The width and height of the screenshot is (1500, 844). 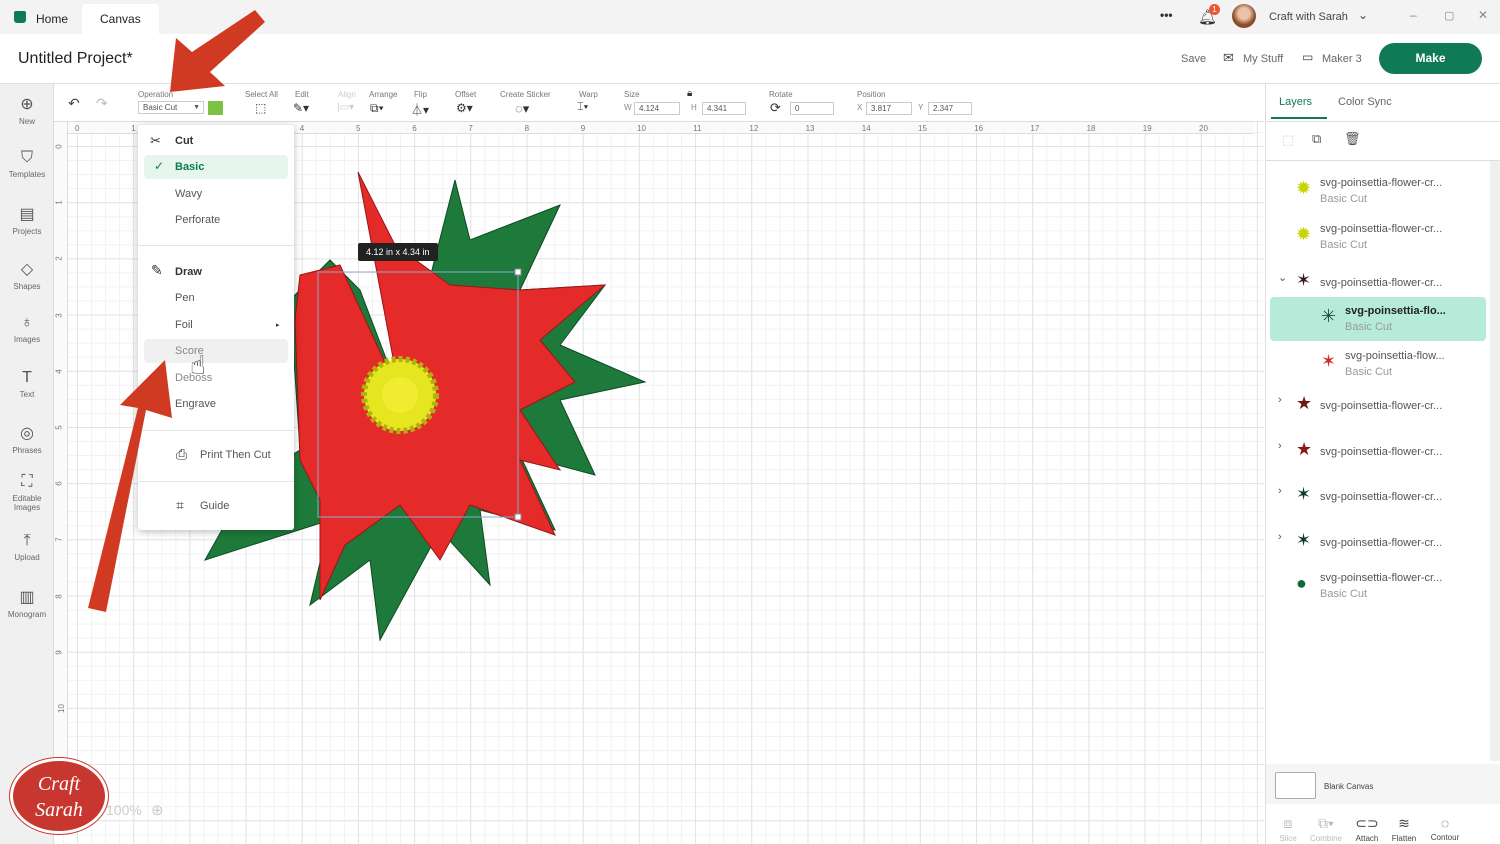 What do you see at coordinates (943, 108) in the screenshot?
I see `y-value: 2.347` at bounding box center [943, 108].